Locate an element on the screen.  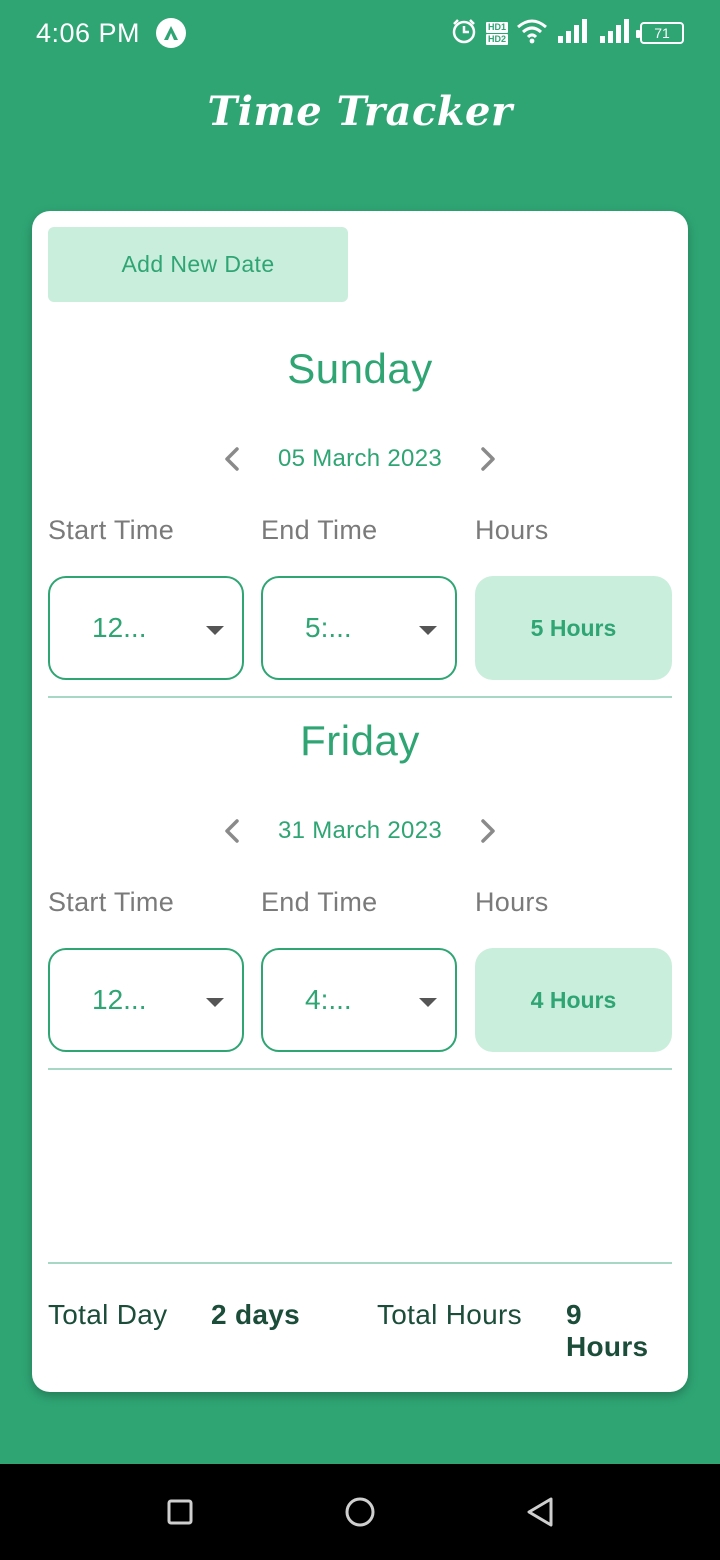
totals-divider is located at coordinates (360, 1263).